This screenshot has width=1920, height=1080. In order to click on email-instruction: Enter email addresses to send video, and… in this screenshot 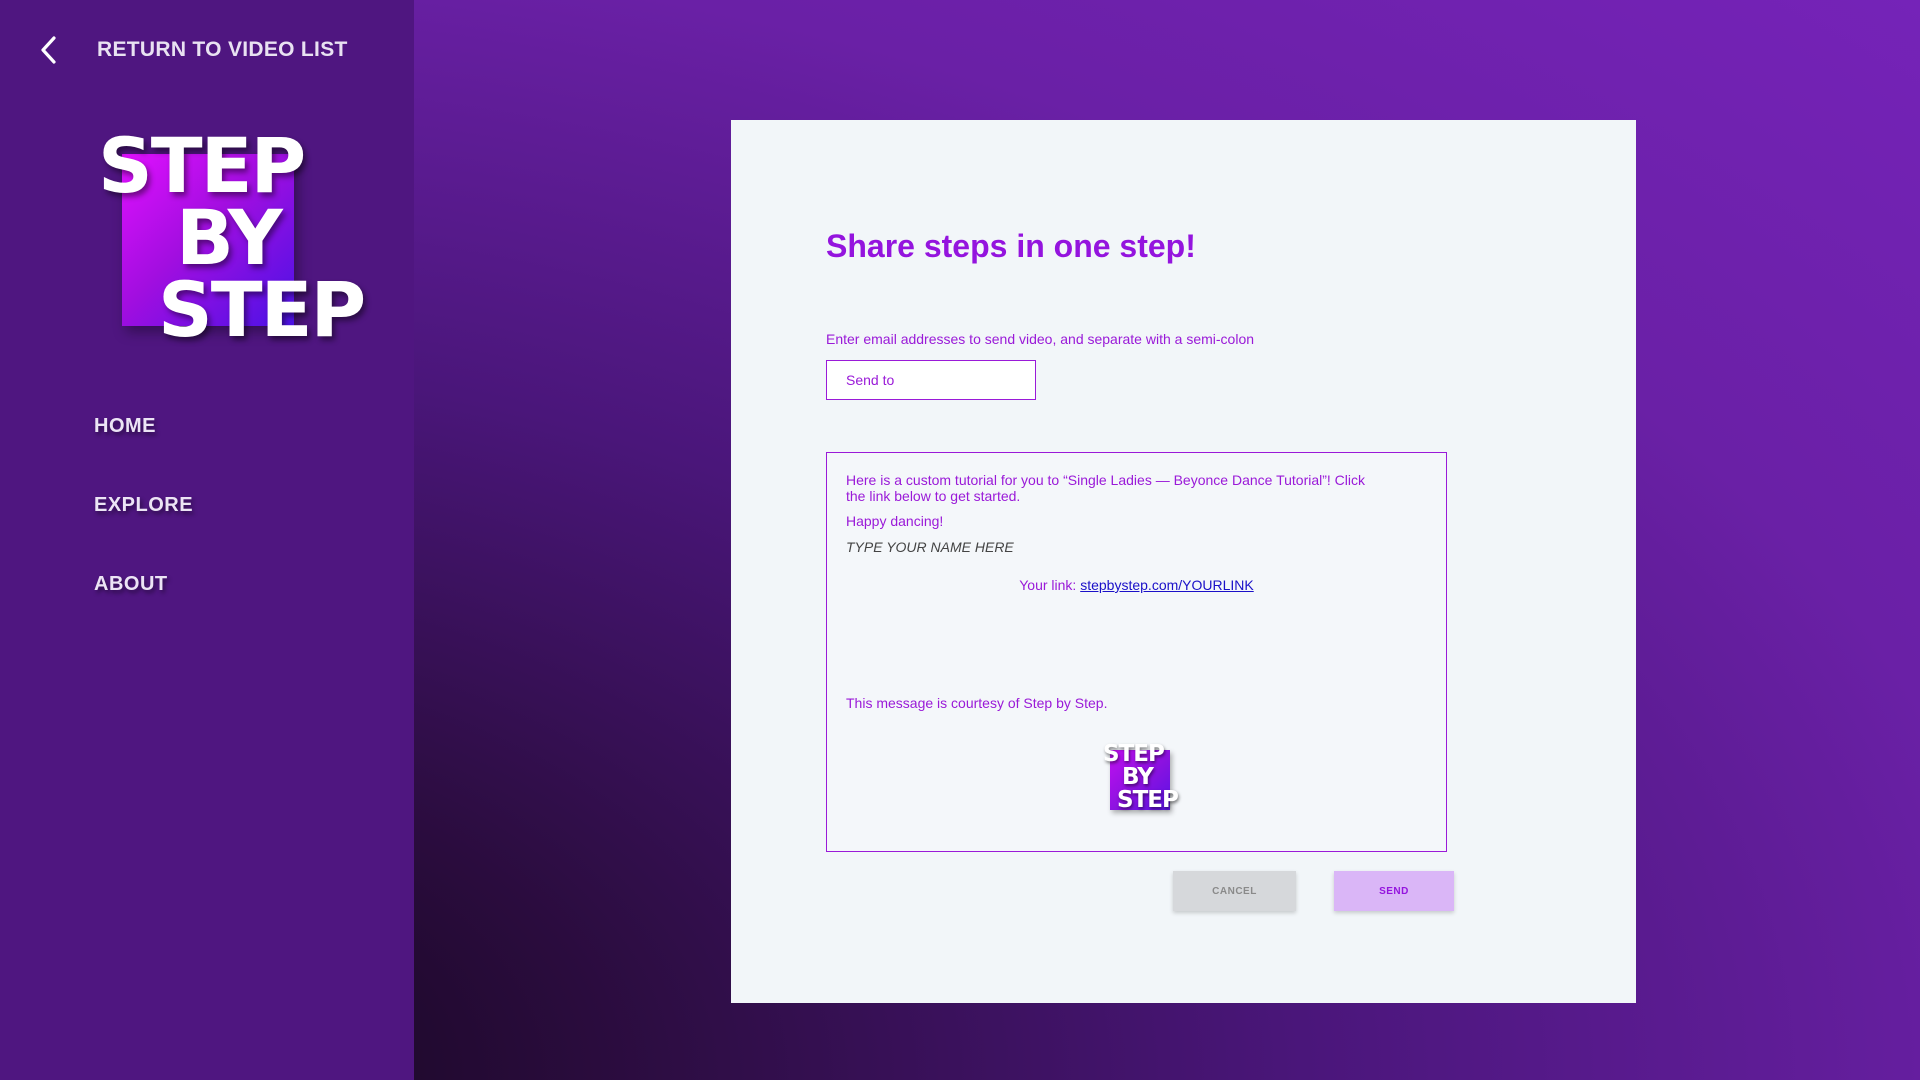, I will do `click(1040, 339)`.